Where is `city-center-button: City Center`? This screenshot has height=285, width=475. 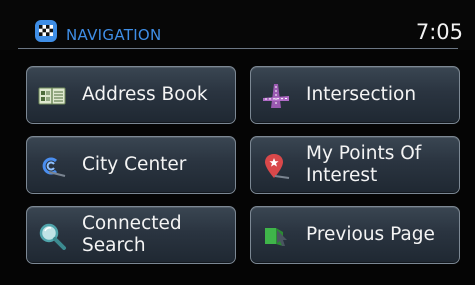
city-center-button: City Center is located at coordinates (131, 165).